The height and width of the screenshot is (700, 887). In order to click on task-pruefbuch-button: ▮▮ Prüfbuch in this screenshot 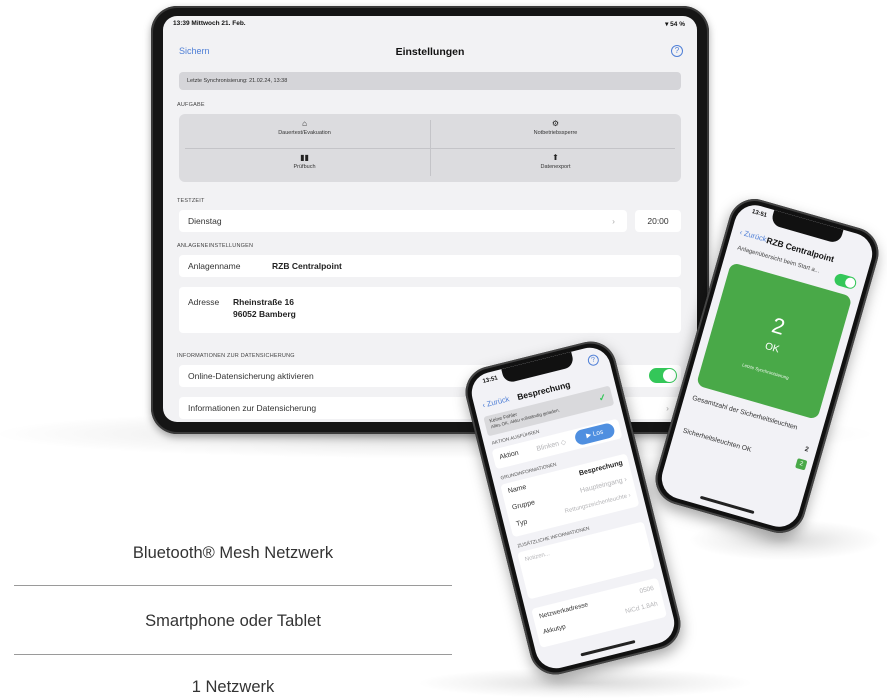, I will do `click(304, 165)`.